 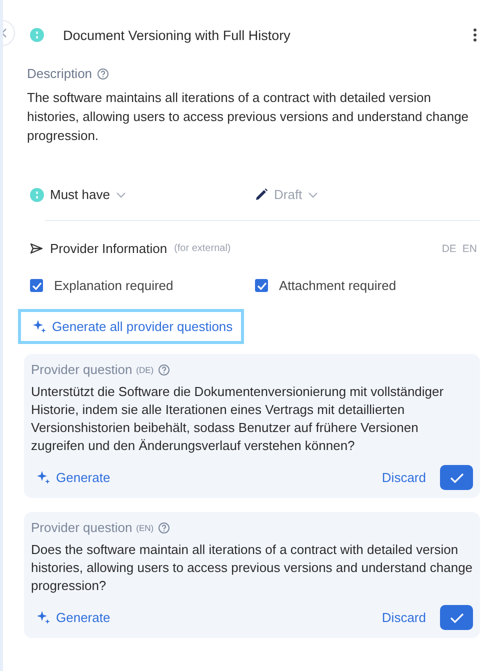 What do you see at coordinates (177, 35) in the screenshot?
I see `item-title: Document Versioning with Full History` at bounding box center [177, 35].